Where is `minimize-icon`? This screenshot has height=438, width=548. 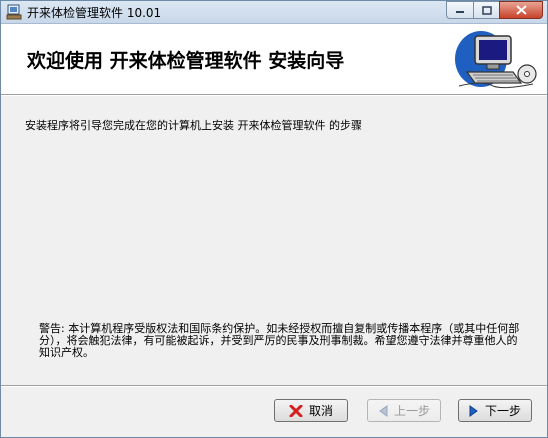
minimize-icon is located at coordinates (460, 12).